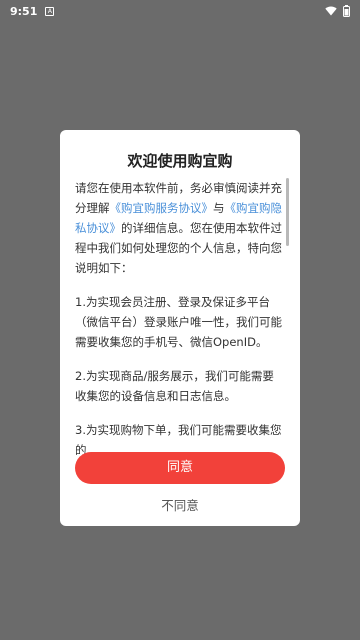 The height and width of the screenshot is (640, 360). I want to click on and-text: 与, so click(219, 208).